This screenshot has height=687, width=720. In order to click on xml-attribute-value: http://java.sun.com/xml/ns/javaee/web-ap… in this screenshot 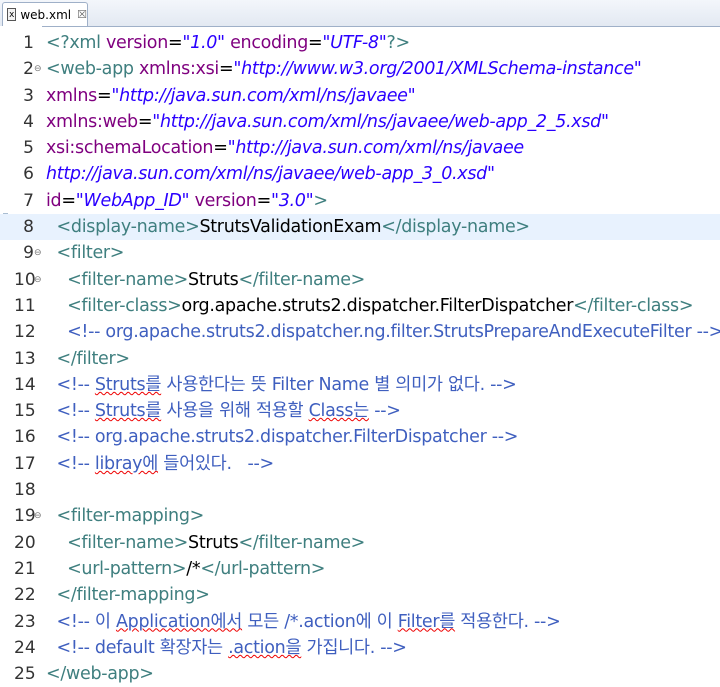, I will do `click(270, 174)`.